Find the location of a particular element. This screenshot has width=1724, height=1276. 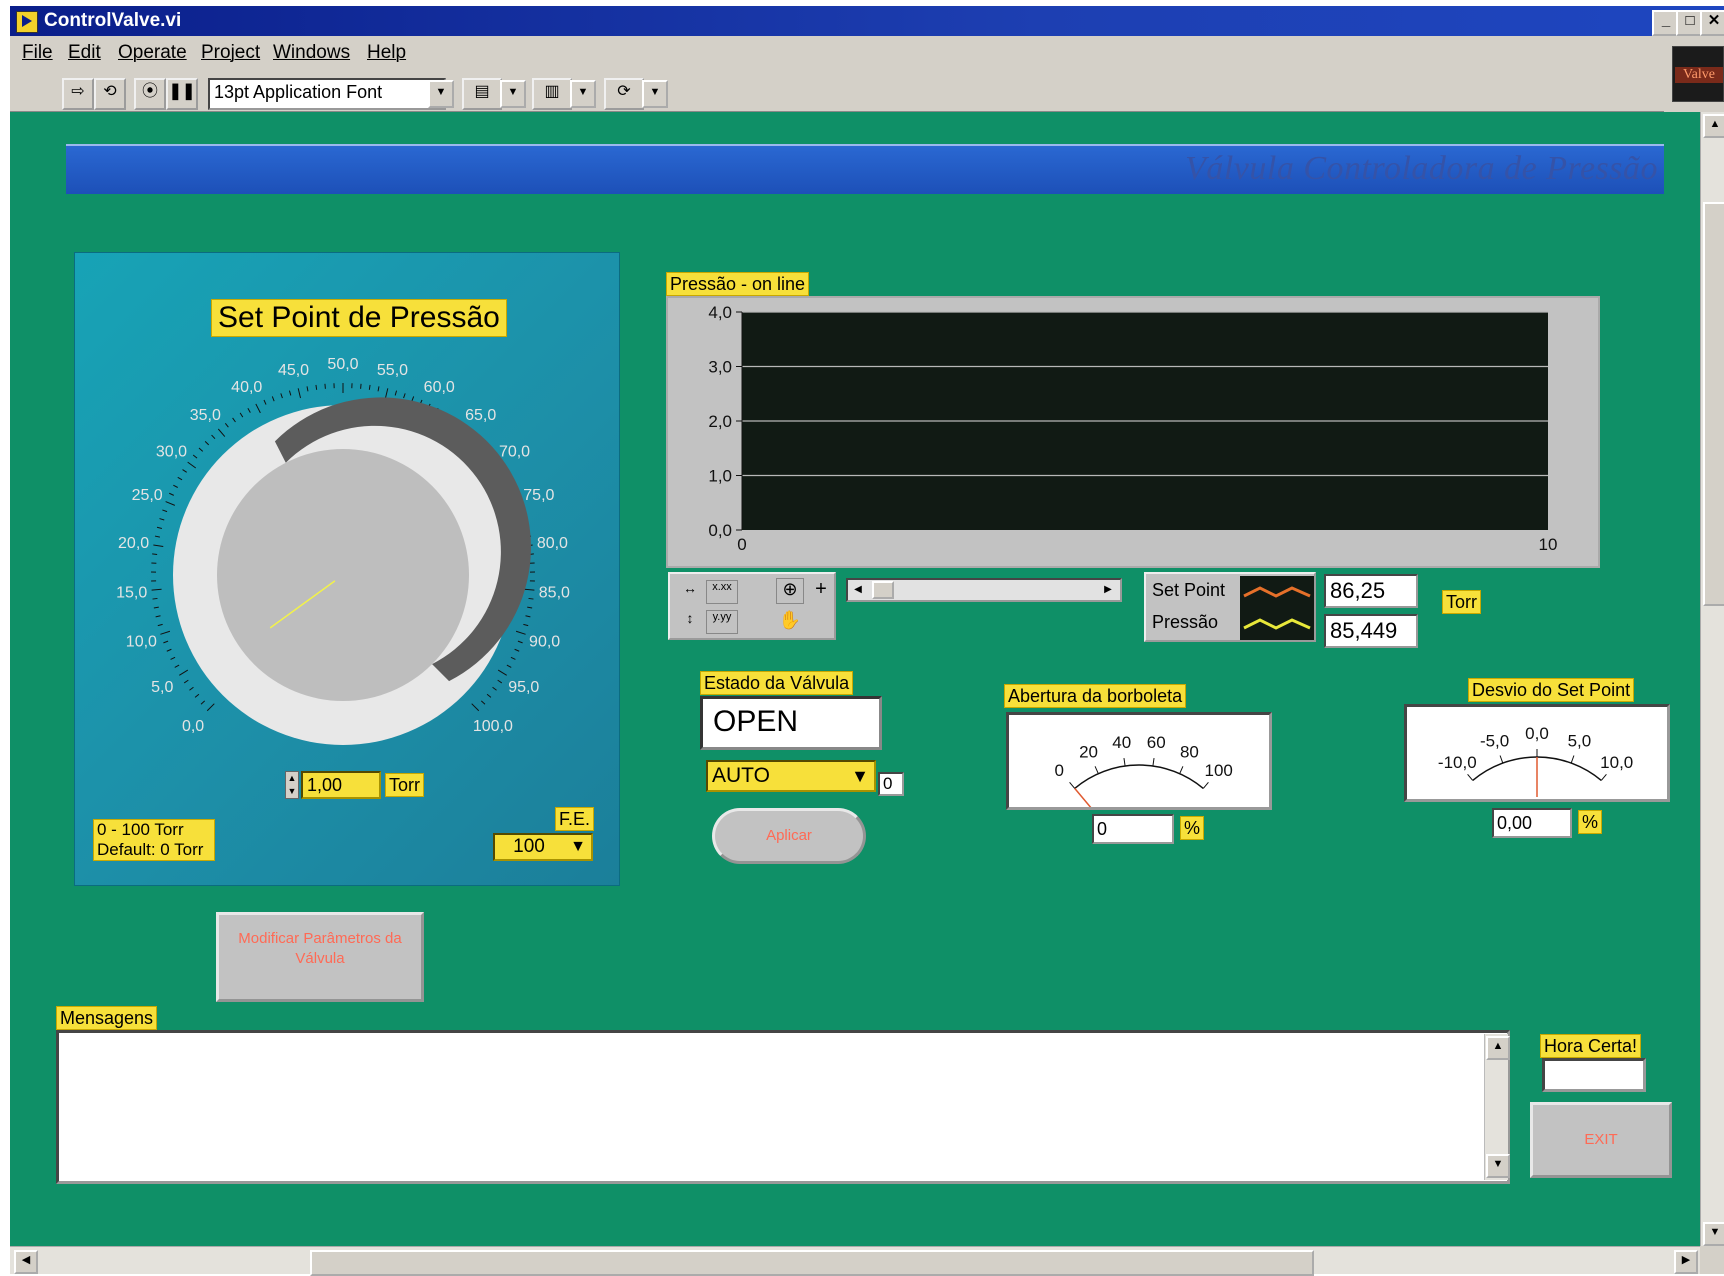

pressure-graph: 4,0 3,0 2,0 1,0 0,0 0 10 is located at coordinates (1133, 432).